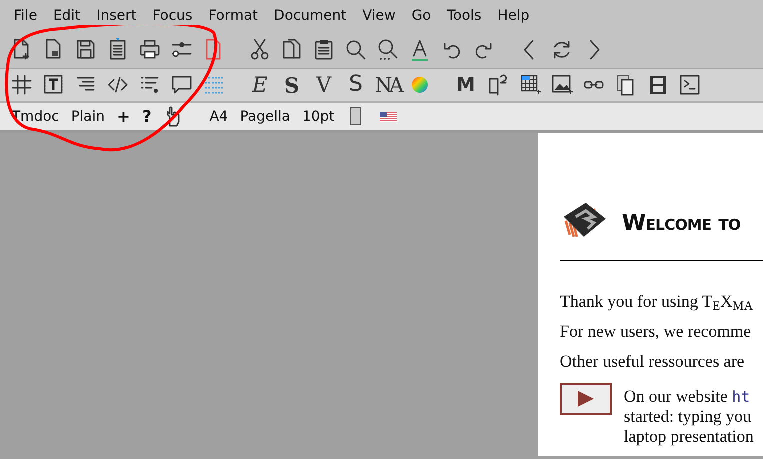 This screenshot has width=763, height=459. Describe the element at coordinates (147, 116) in the screenshot. I see `toolbar-button: ?` at that location.